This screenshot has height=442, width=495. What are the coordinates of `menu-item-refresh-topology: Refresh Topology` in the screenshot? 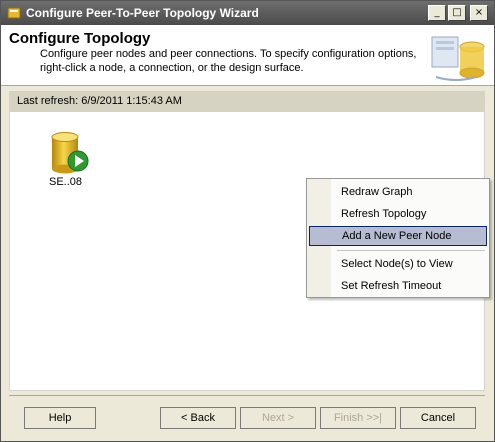 It's located at (398, 214).